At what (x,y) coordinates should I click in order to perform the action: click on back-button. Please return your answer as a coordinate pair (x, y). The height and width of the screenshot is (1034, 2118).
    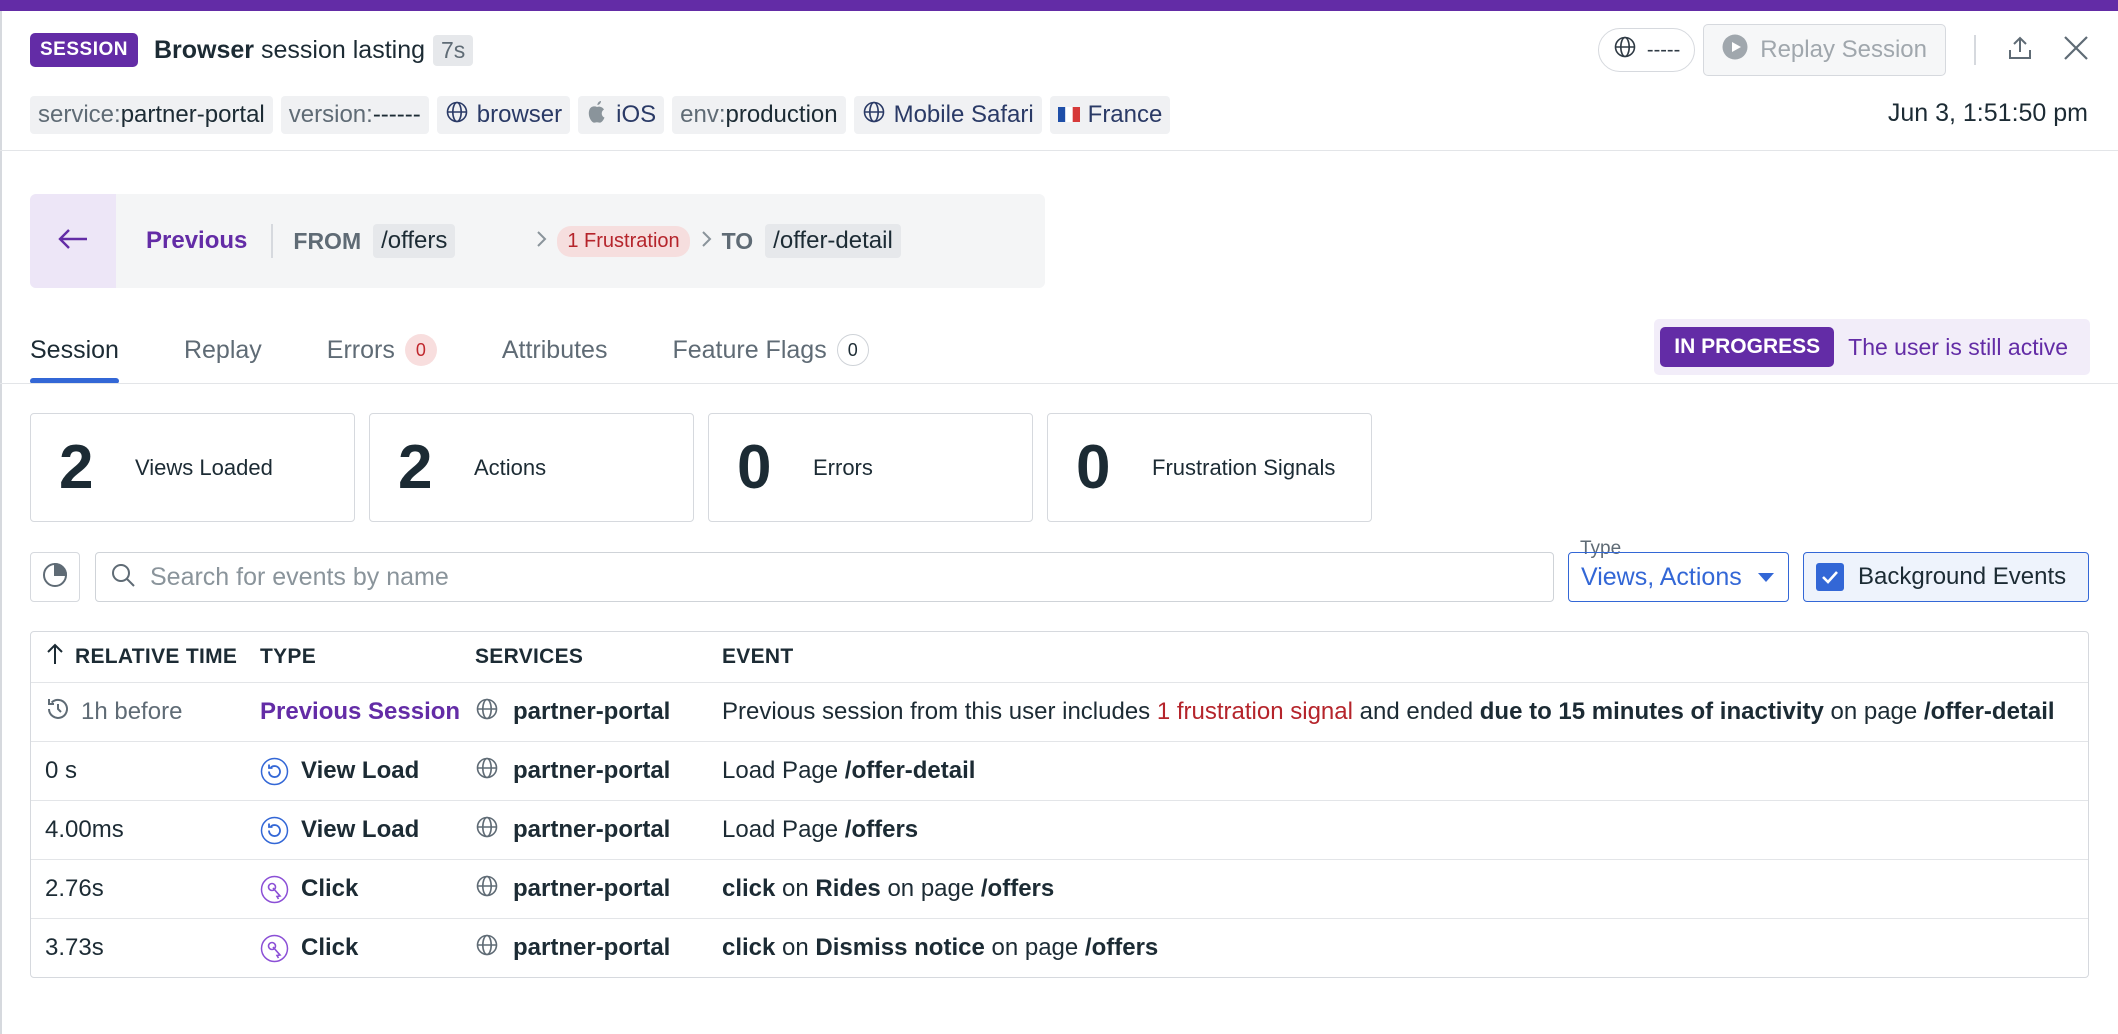
    Looking at the image, I should click on (73, 241).